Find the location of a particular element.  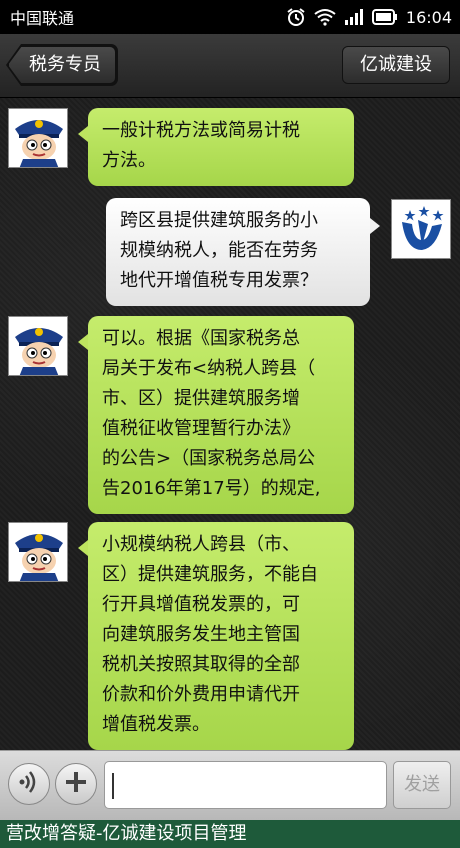

company-logo-avatar is located at coordinates (421, 229).